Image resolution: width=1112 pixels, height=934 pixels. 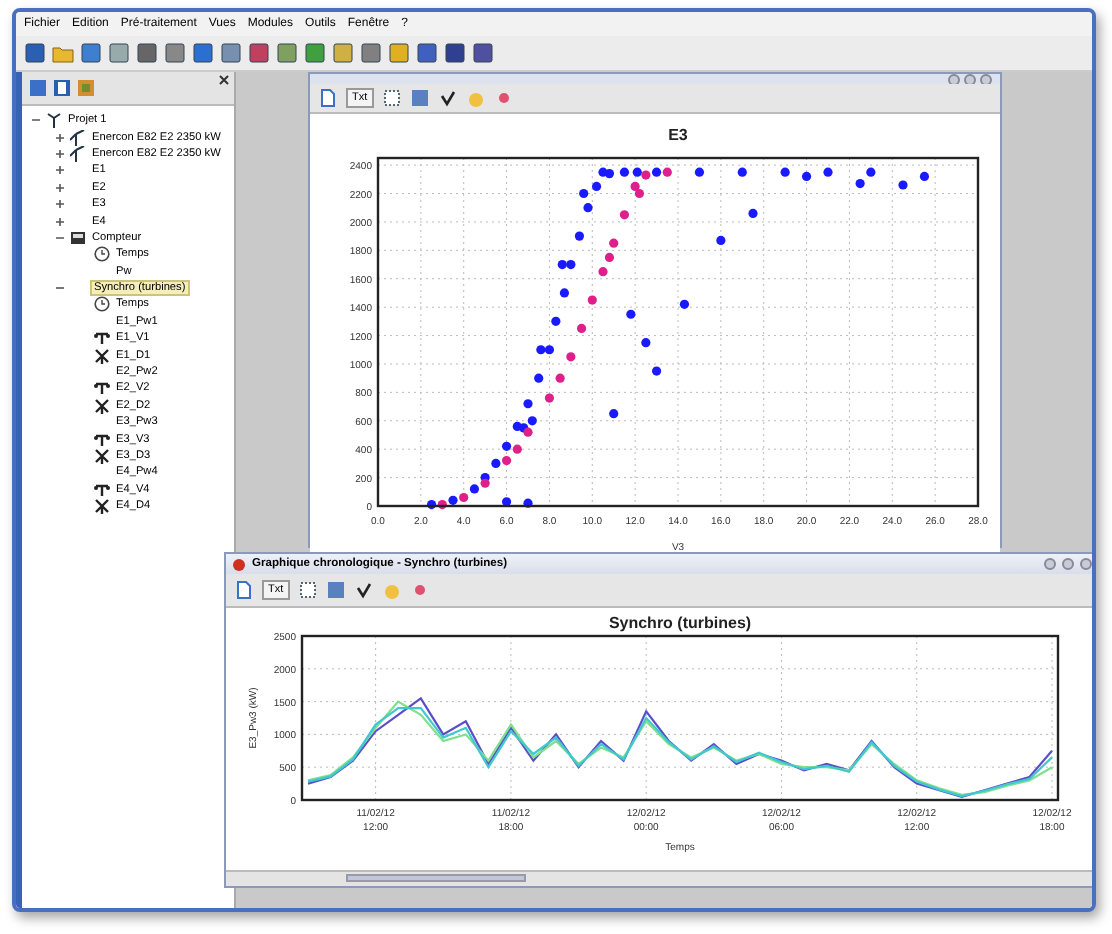 I want to click on chart-title: E3, so click(x=677, y=135).